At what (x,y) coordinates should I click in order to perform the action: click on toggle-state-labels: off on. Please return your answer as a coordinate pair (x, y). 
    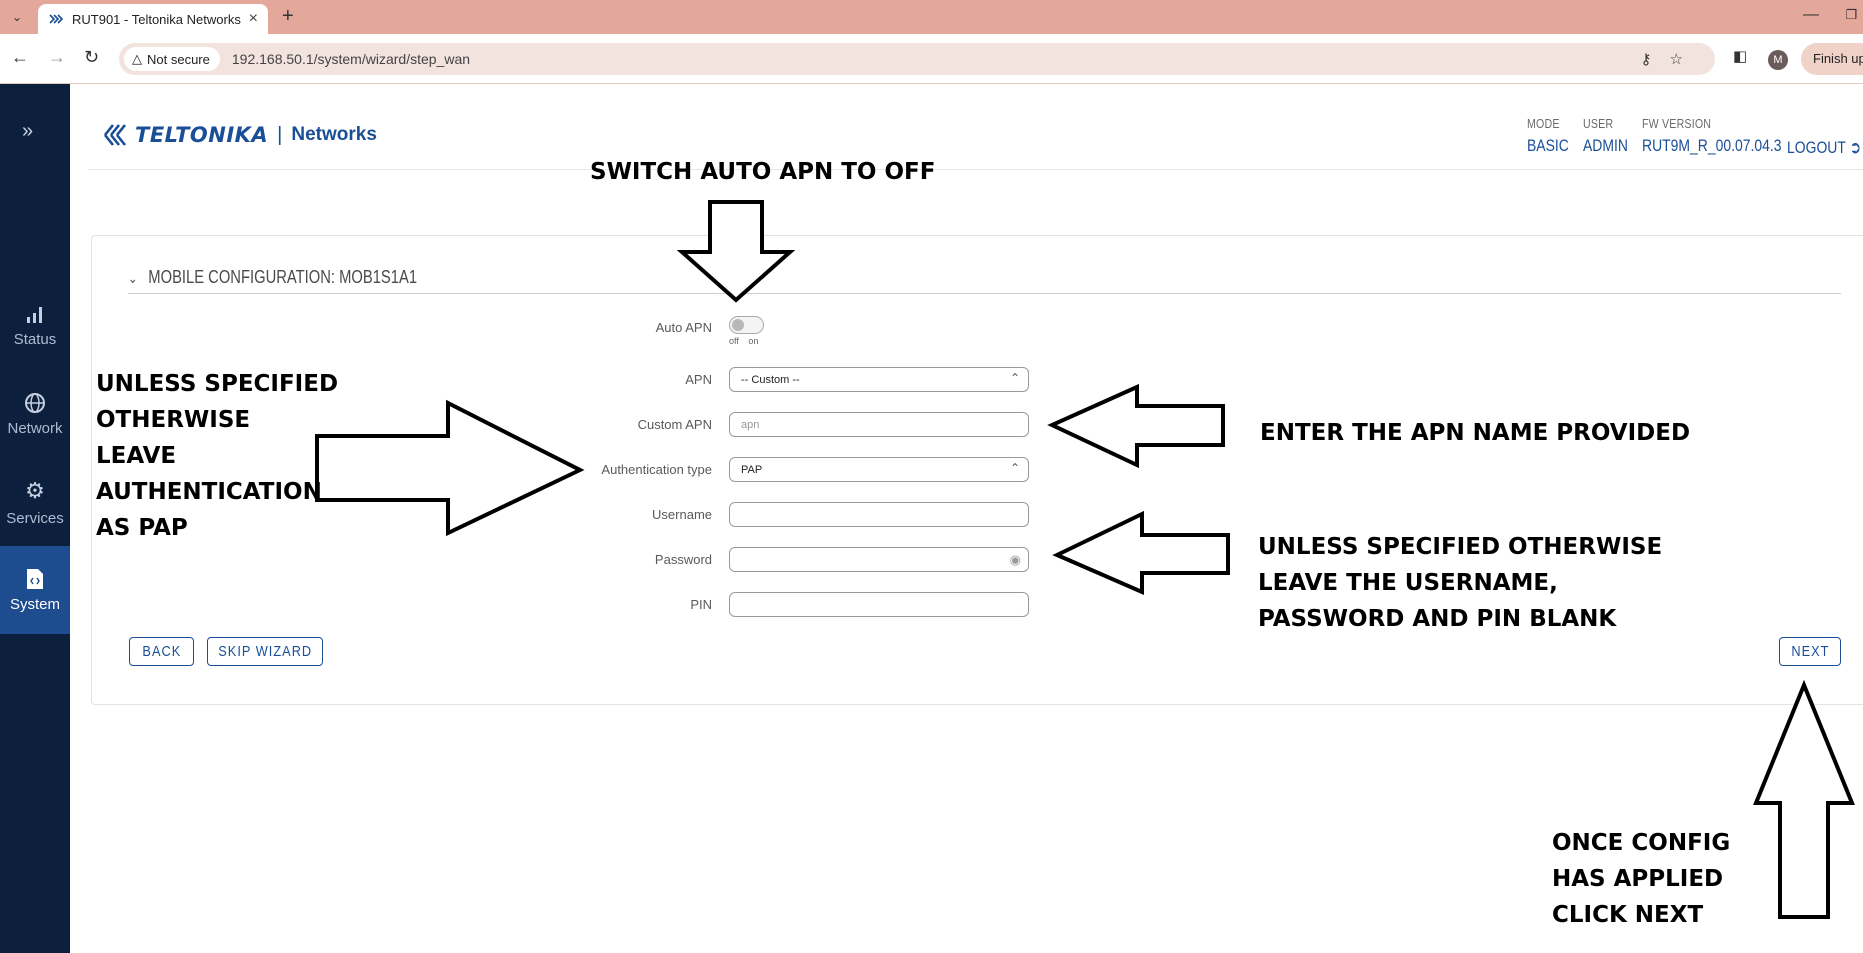
    Looking at the image, I should click on (743, 341).